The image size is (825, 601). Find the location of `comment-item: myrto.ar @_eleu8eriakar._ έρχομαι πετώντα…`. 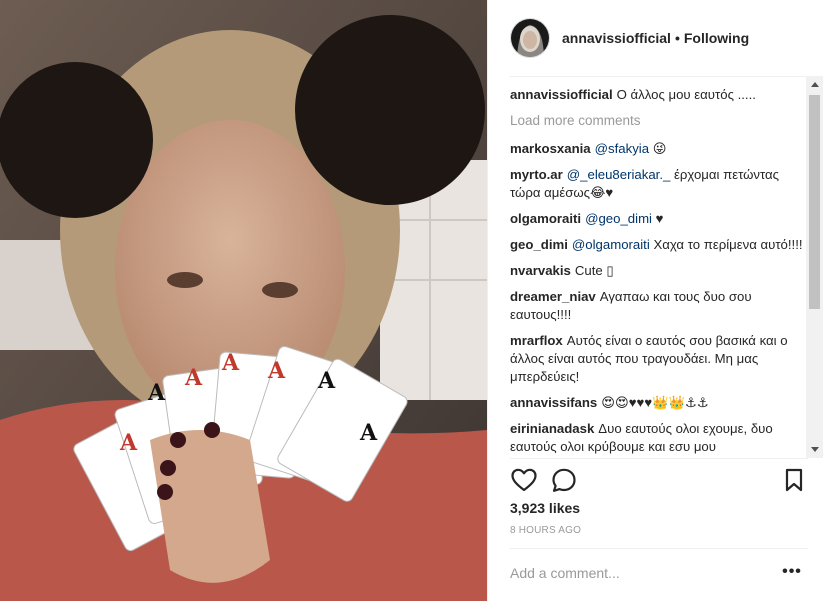

comment-item: myrto.ar @_eleu8eriakar._ έρχομαι πετώντα… is located at coordinates (658, 184).